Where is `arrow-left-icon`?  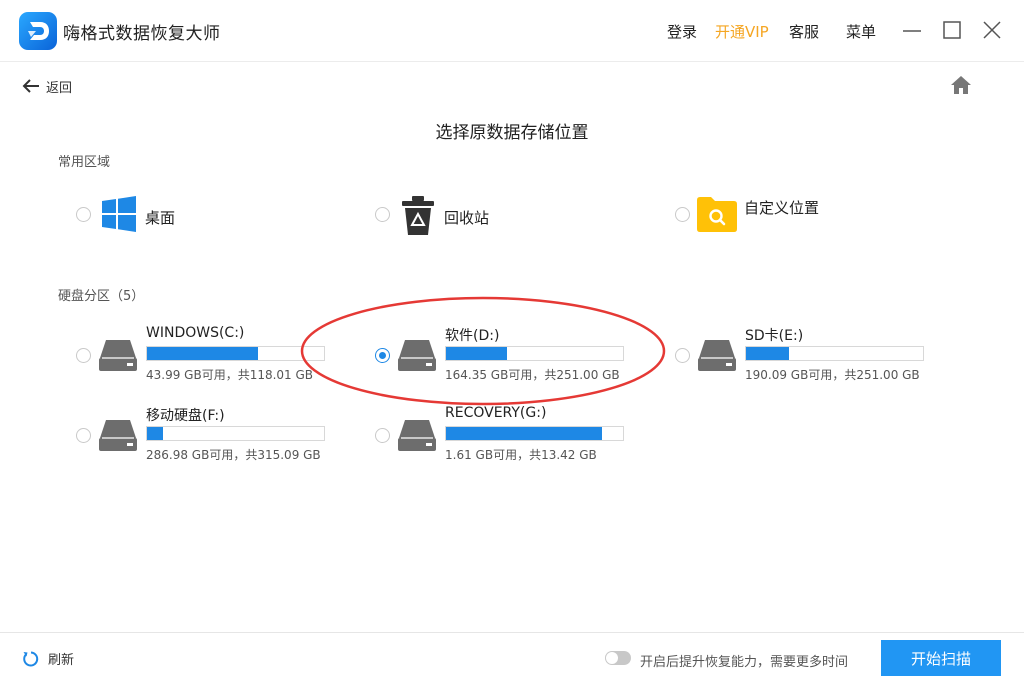
arrow-left-icon is located at coordinates (30, 86).